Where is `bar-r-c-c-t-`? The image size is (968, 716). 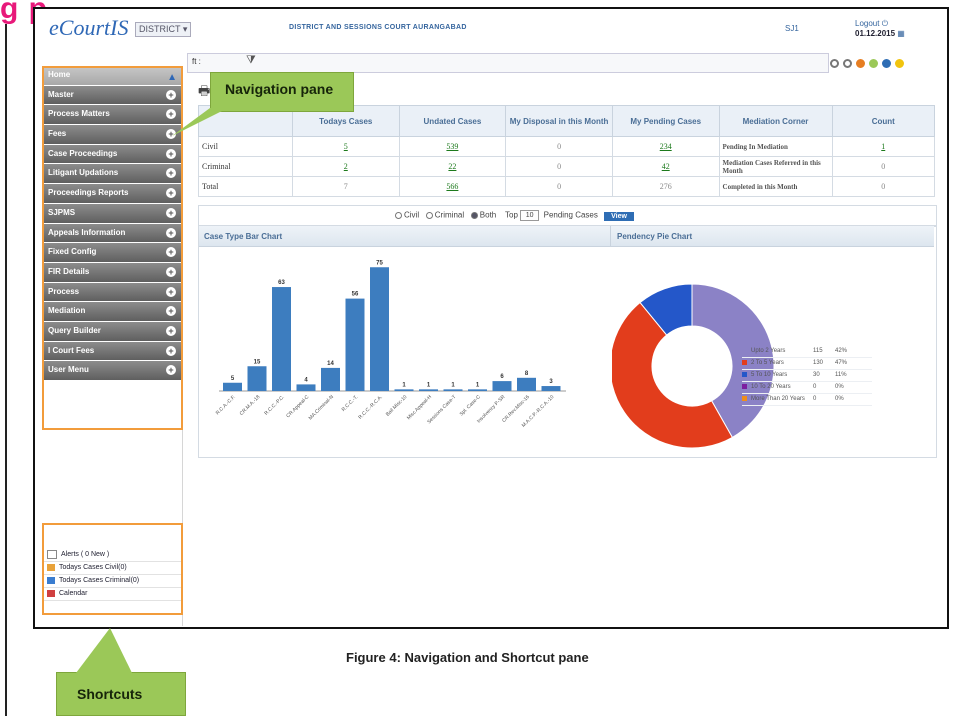 bar-r-c-c-t- is located at coordinates (355, 344).